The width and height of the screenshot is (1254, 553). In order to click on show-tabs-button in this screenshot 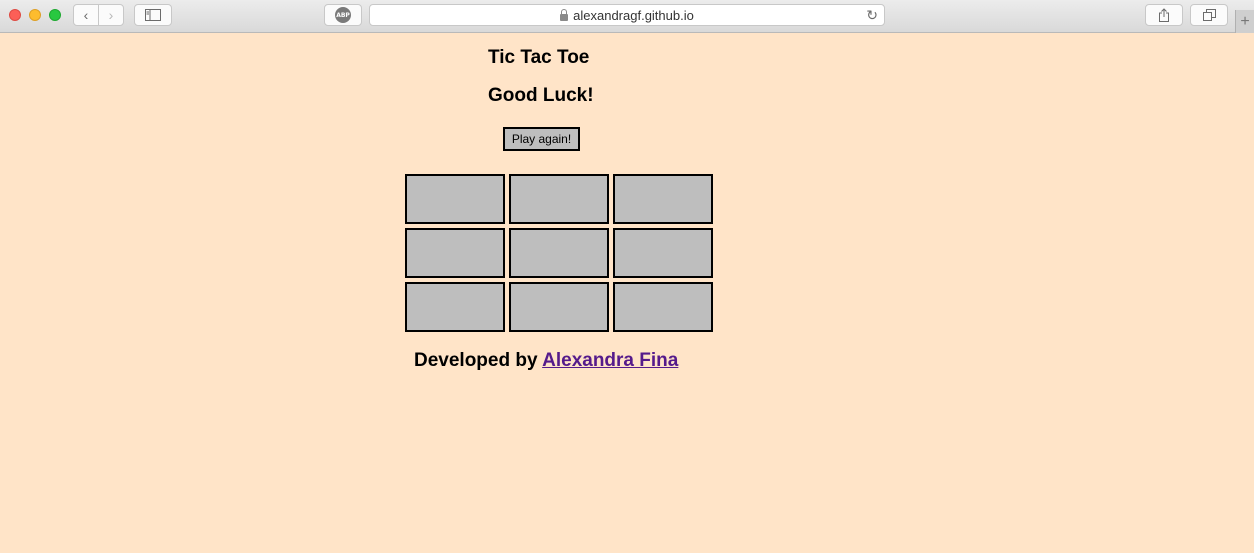, I will do `click(1209, 15)`.